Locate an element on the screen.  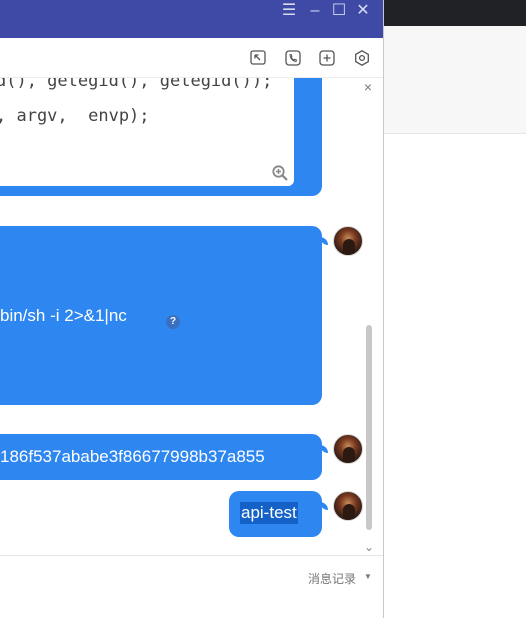
menu-icon: ☰ is located at coordinates (289, 11).